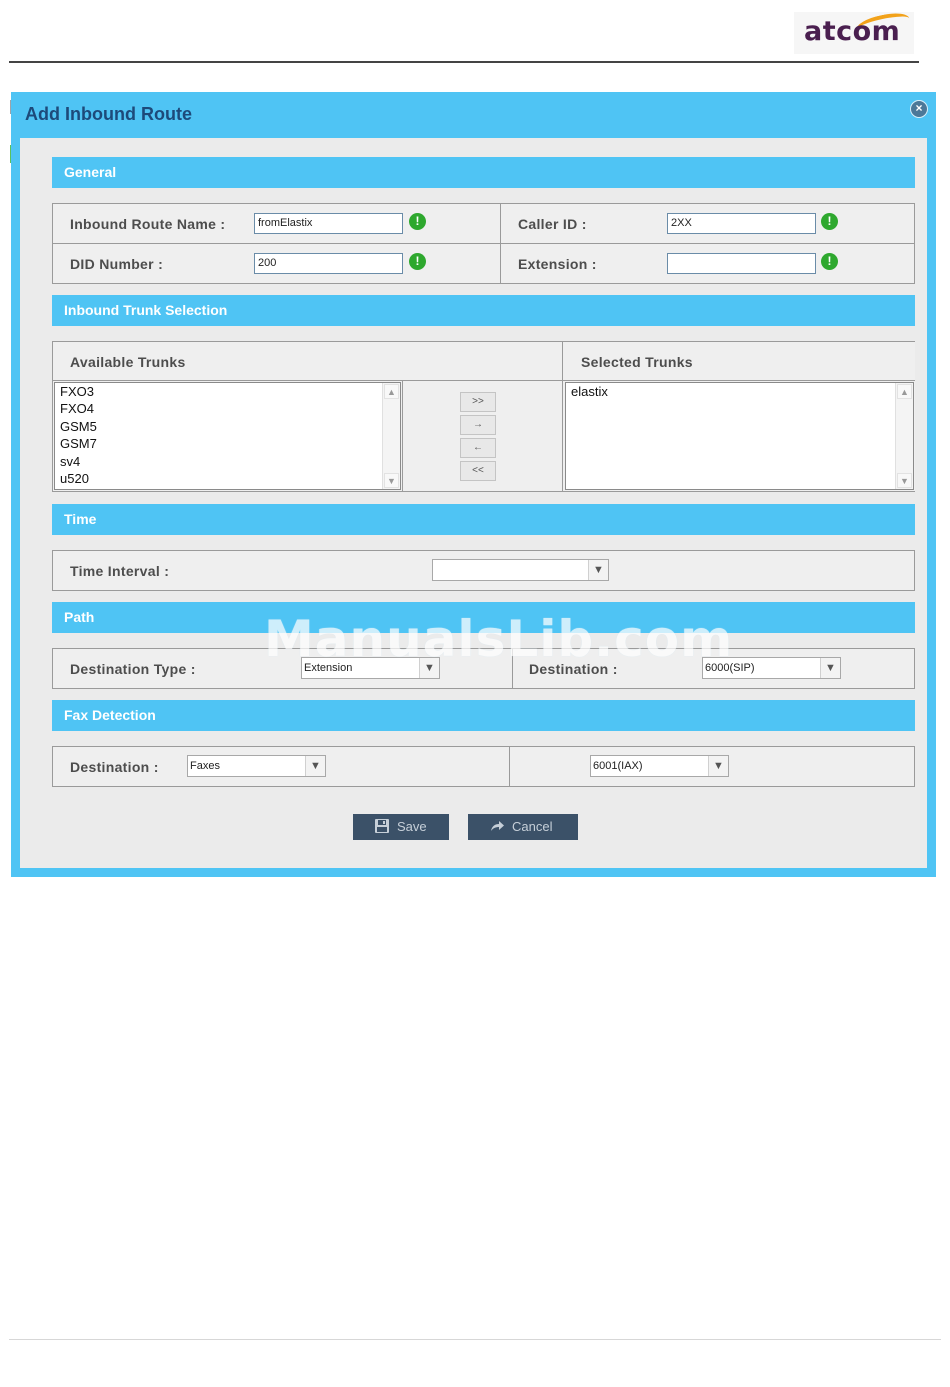 This screenshot has height=1387, width=950. Describe the element at coordinates (382, 826) in the screenshot. I see `save-icon` at that location.